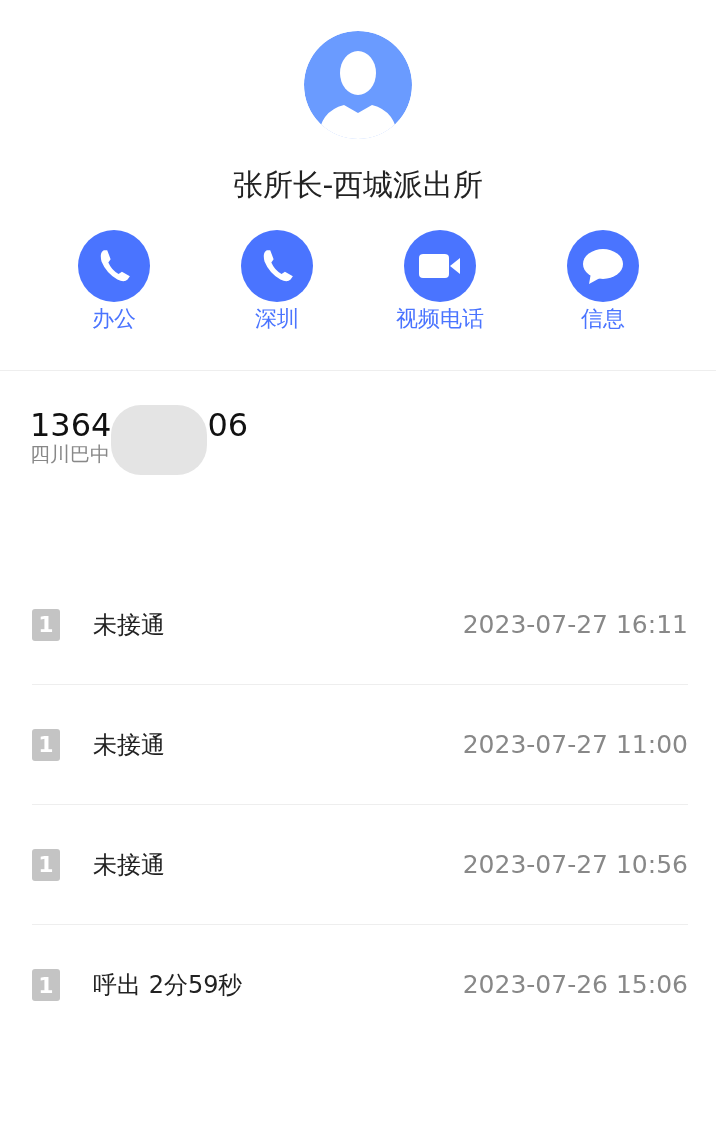  Describe the element at coordinates (276, 319) in the screenshot. I see `action-label: 深圳` at that location.